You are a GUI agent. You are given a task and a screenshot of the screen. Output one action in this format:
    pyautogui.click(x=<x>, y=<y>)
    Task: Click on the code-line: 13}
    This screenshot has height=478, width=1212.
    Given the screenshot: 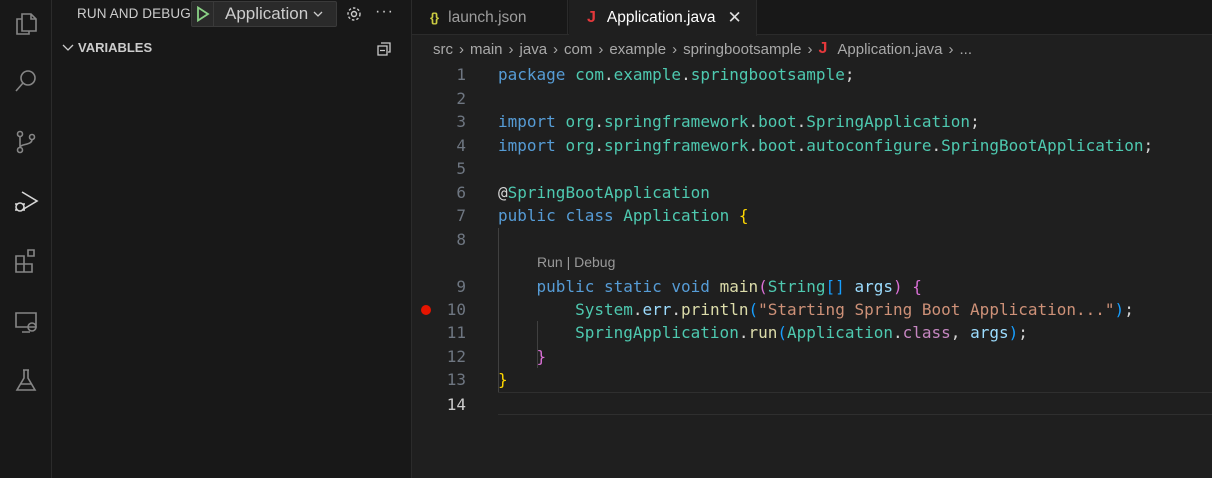 What is the action you would take?
    pyautogui.click(x=812, y=380)
    